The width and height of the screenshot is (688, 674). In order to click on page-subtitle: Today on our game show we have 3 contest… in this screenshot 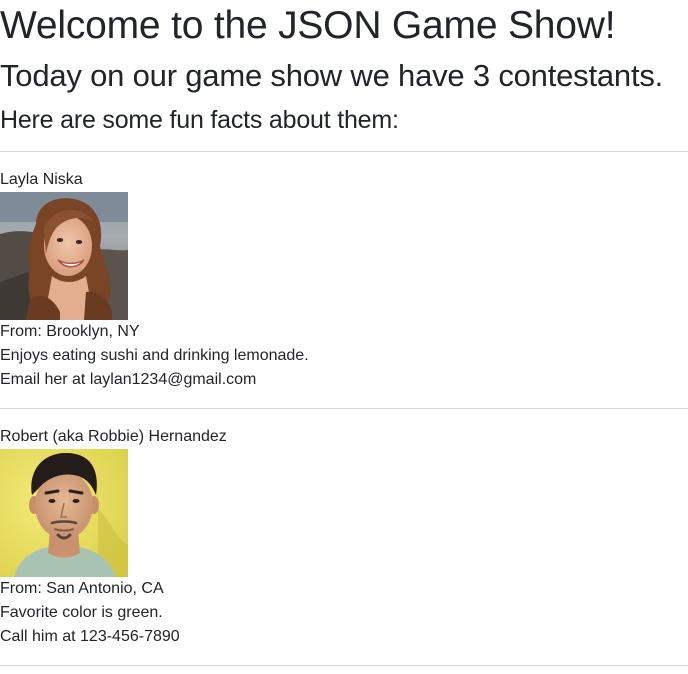, I will do `click(332, 75)`.